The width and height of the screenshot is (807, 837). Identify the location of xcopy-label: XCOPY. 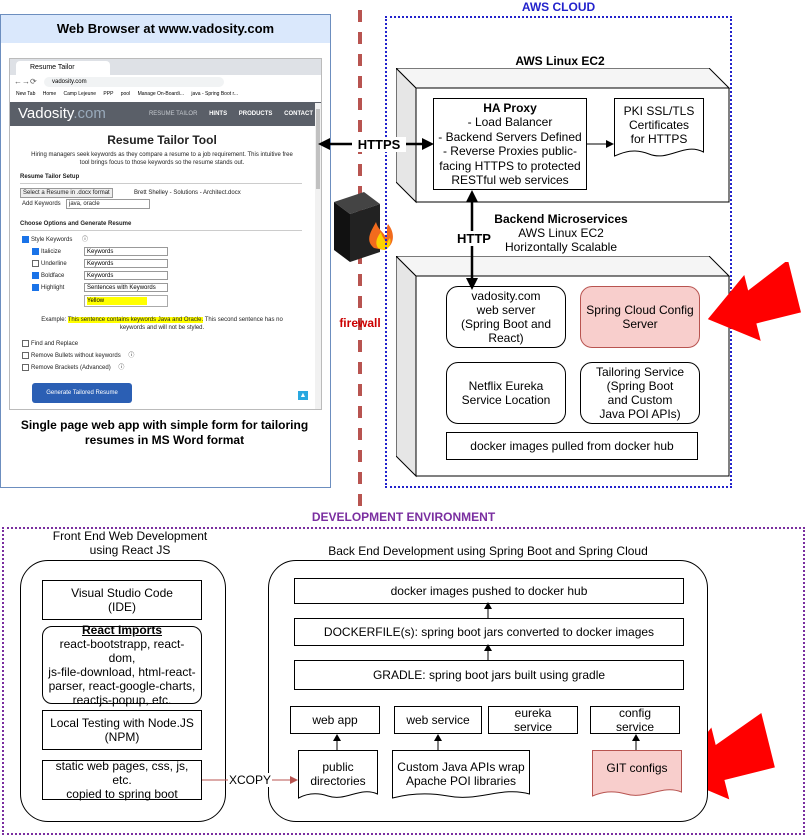
(250, 780).